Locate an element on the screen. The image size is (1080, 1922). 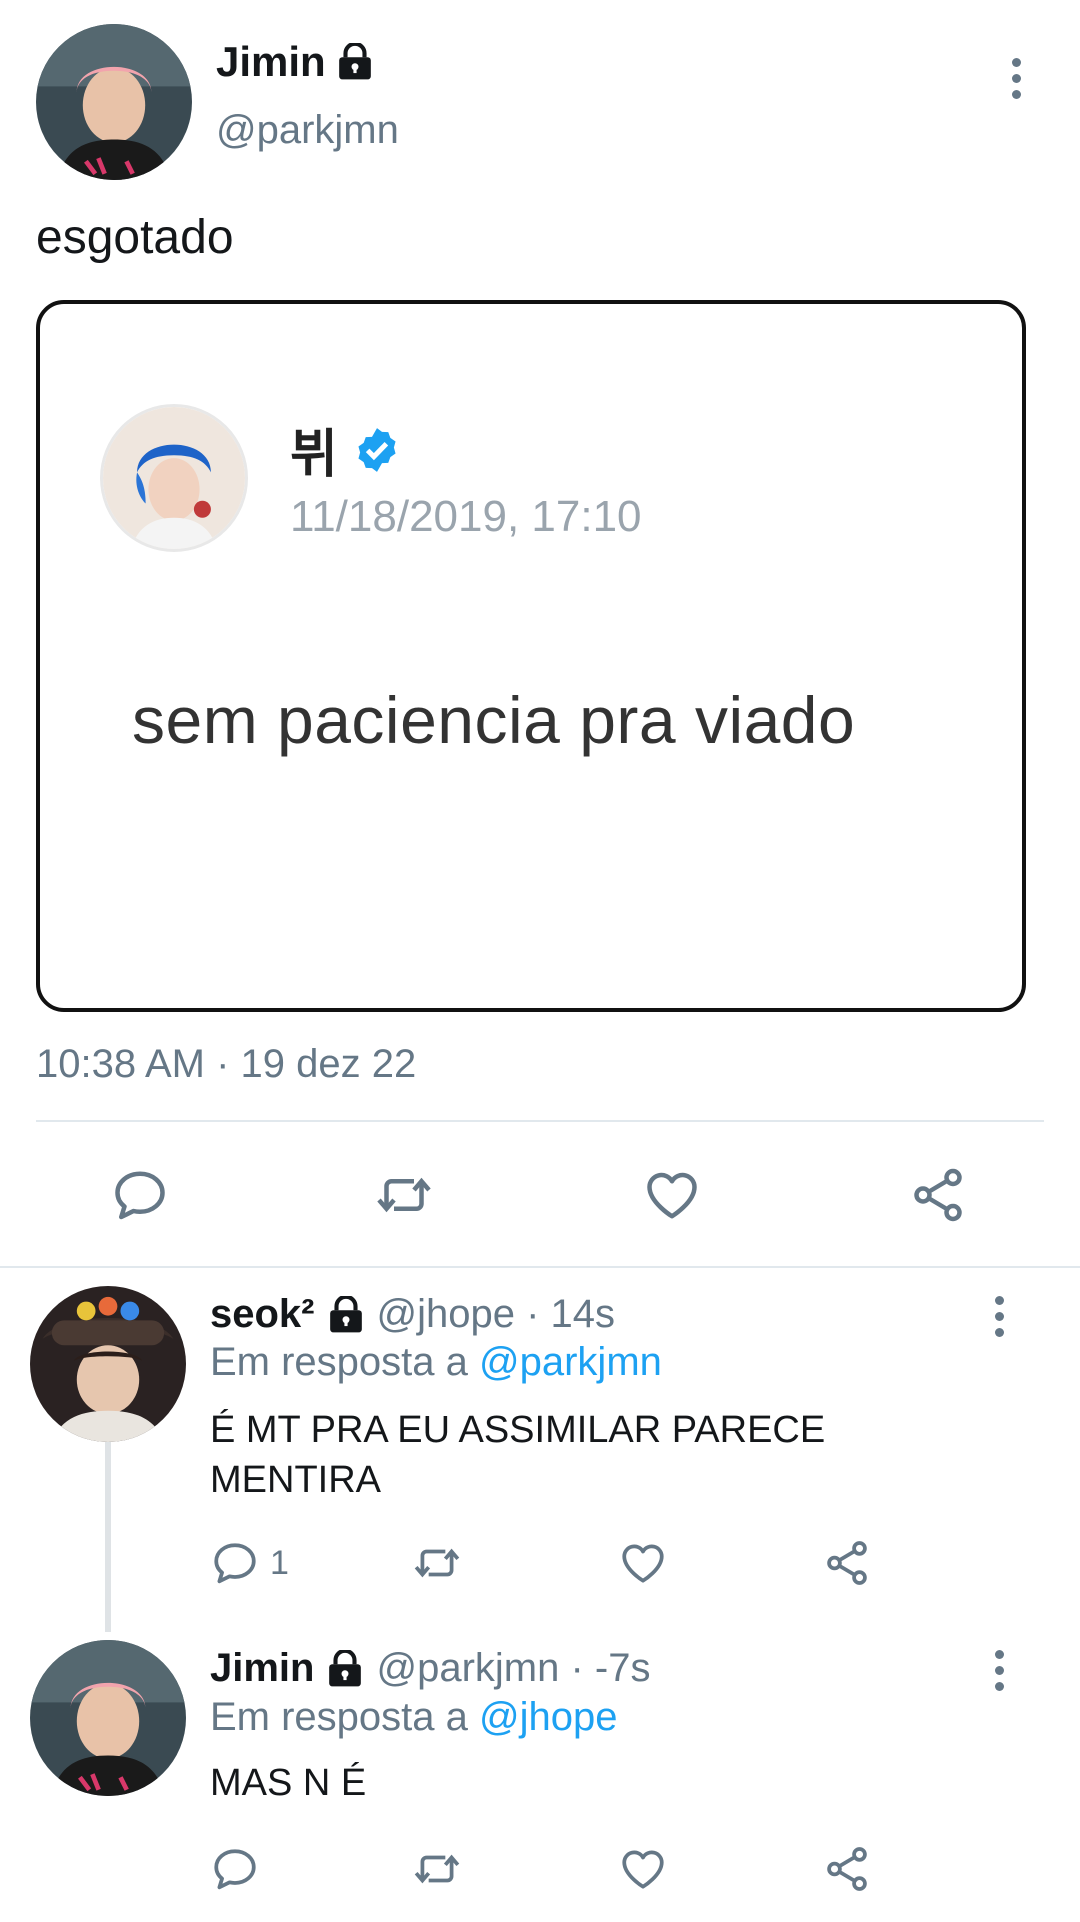
reply-text: MAS N É is located at coordinates (288, 1783).